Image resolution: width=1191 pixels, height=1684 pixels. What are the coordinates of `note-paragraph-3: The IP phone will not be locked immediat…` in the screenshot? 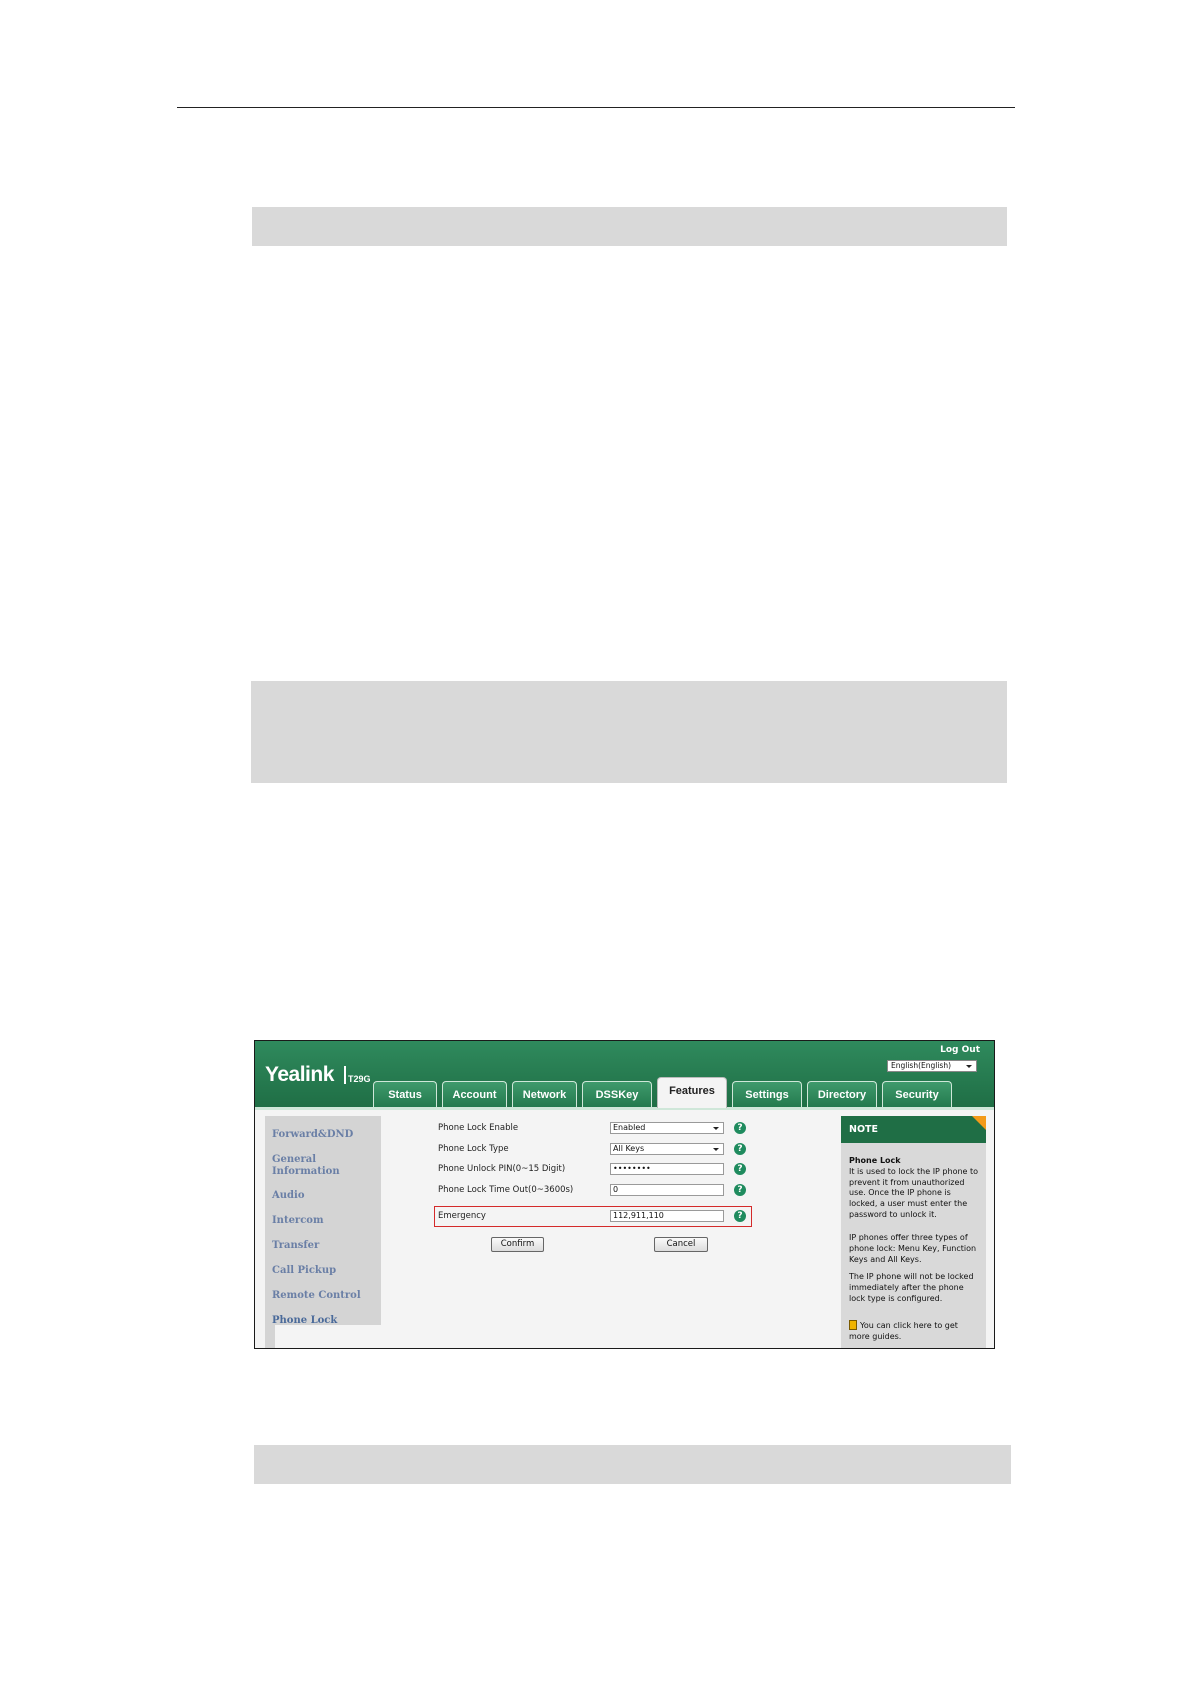 It's located at (911, 1287).